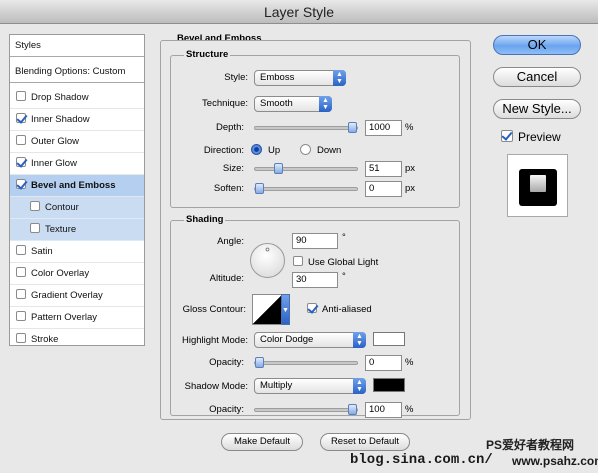 This screenshot has width=598, height=473. I want to click on reset-to-default-button: Reset to Default, so click(365, 442).